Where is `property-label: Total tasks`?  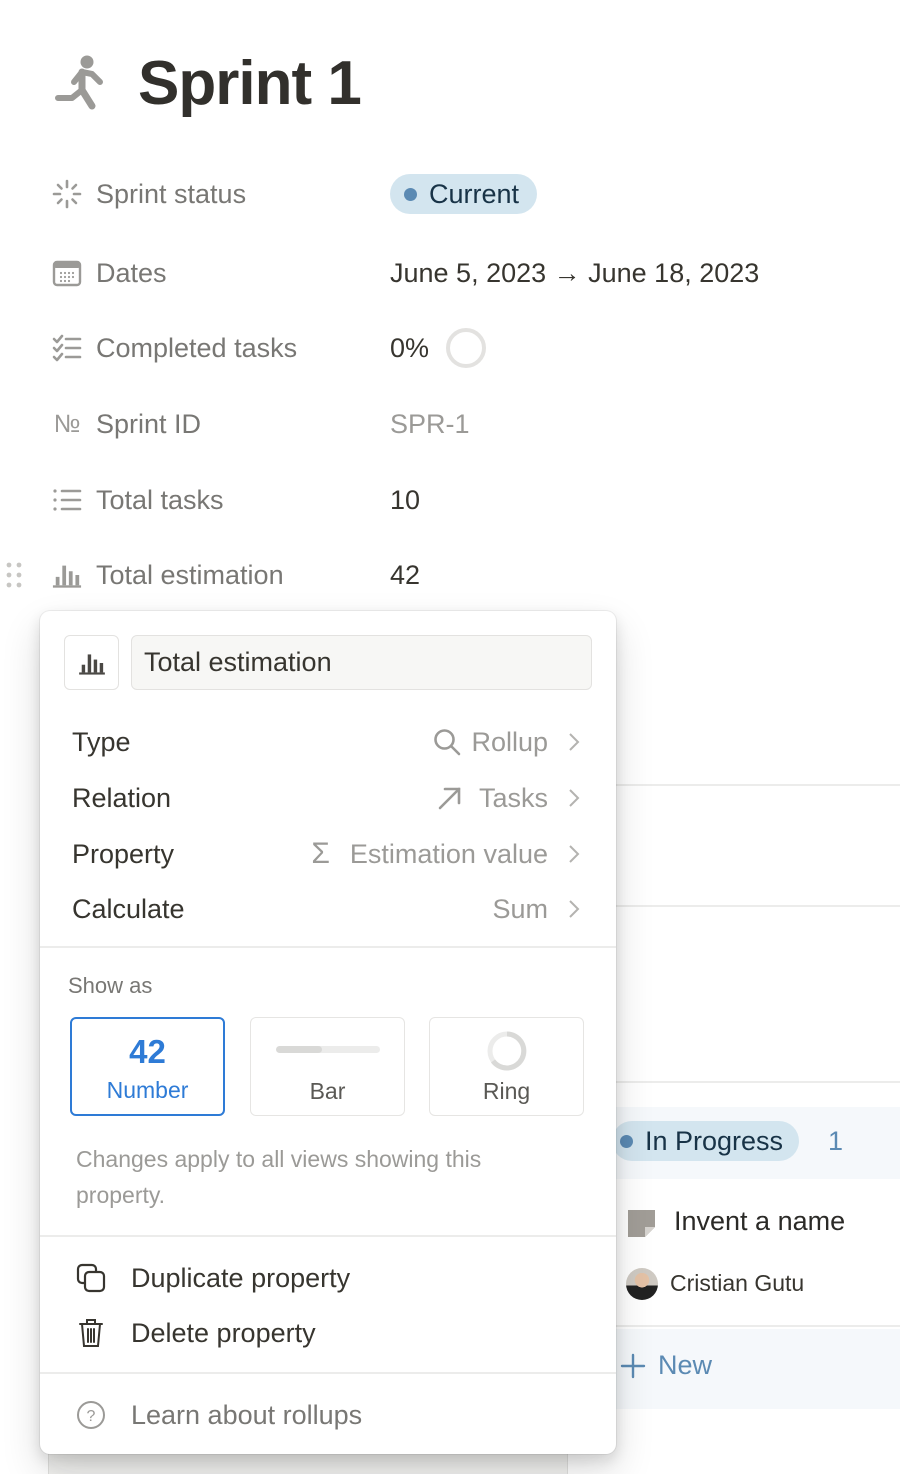 property-label: Total tasks is located at coordinates (160, 499).